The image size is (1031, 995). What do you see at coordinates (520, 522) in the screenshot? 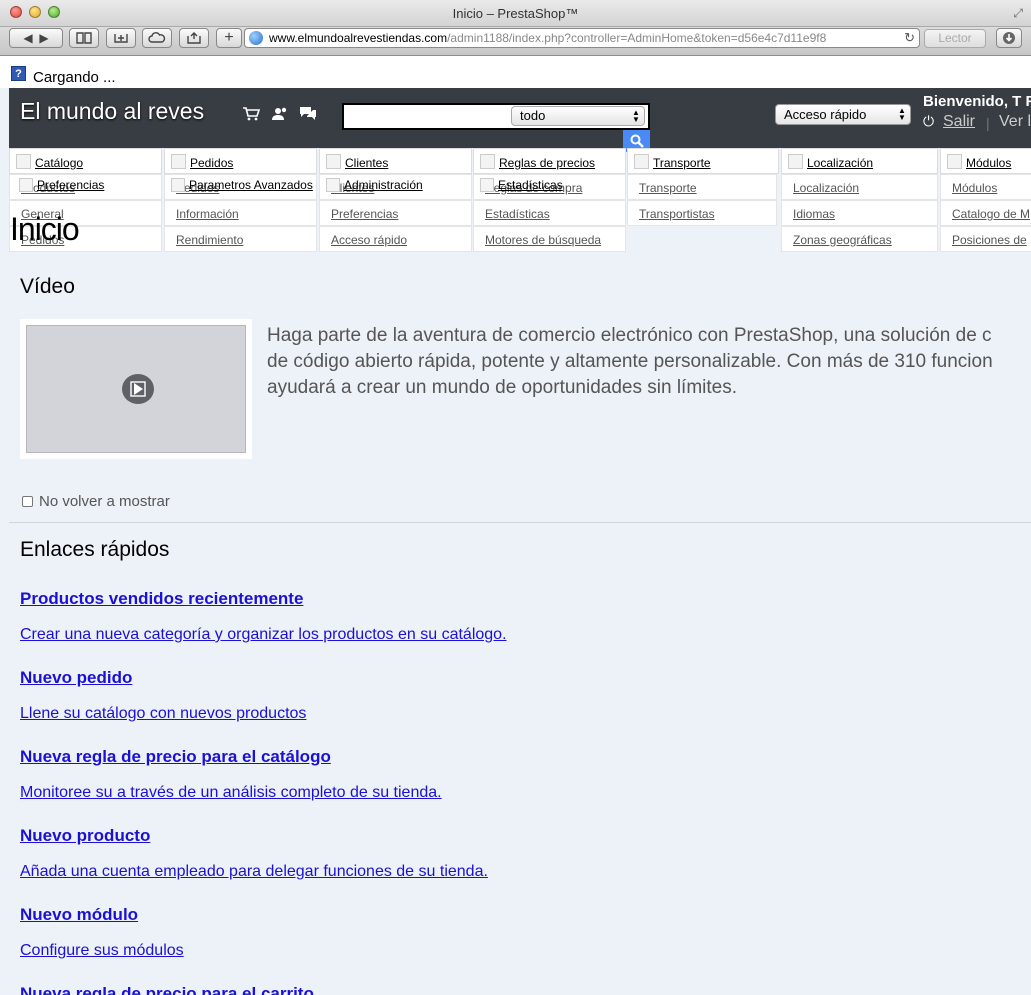
I see `section-divider` at bounding box center [520, 522].